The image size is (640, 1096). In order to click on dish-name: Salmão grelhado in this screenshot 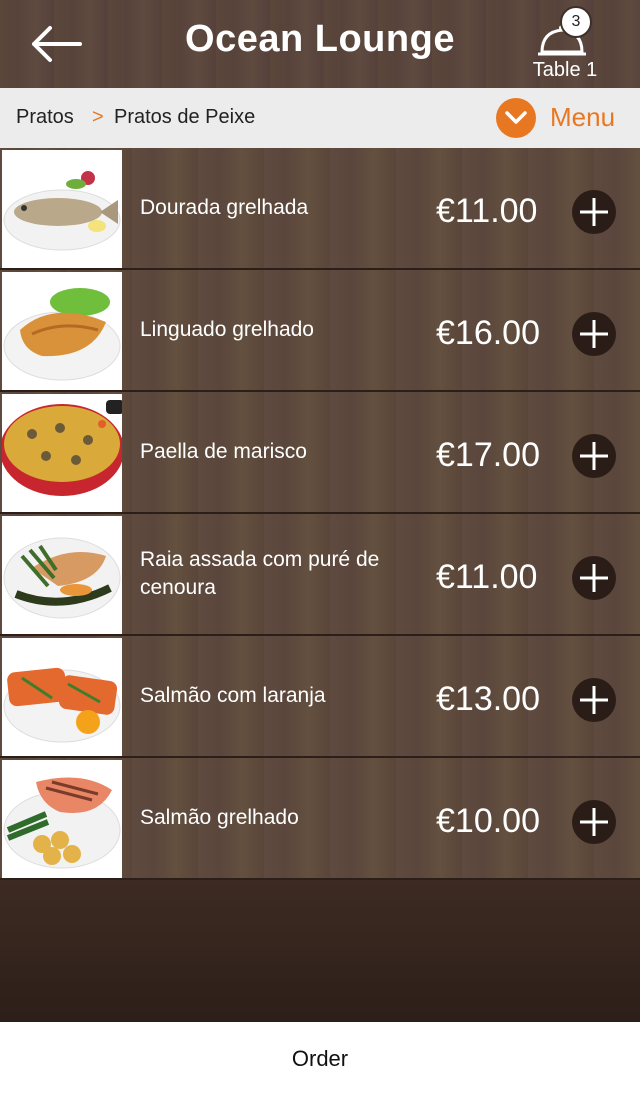, I will do `click(219, 817)`.